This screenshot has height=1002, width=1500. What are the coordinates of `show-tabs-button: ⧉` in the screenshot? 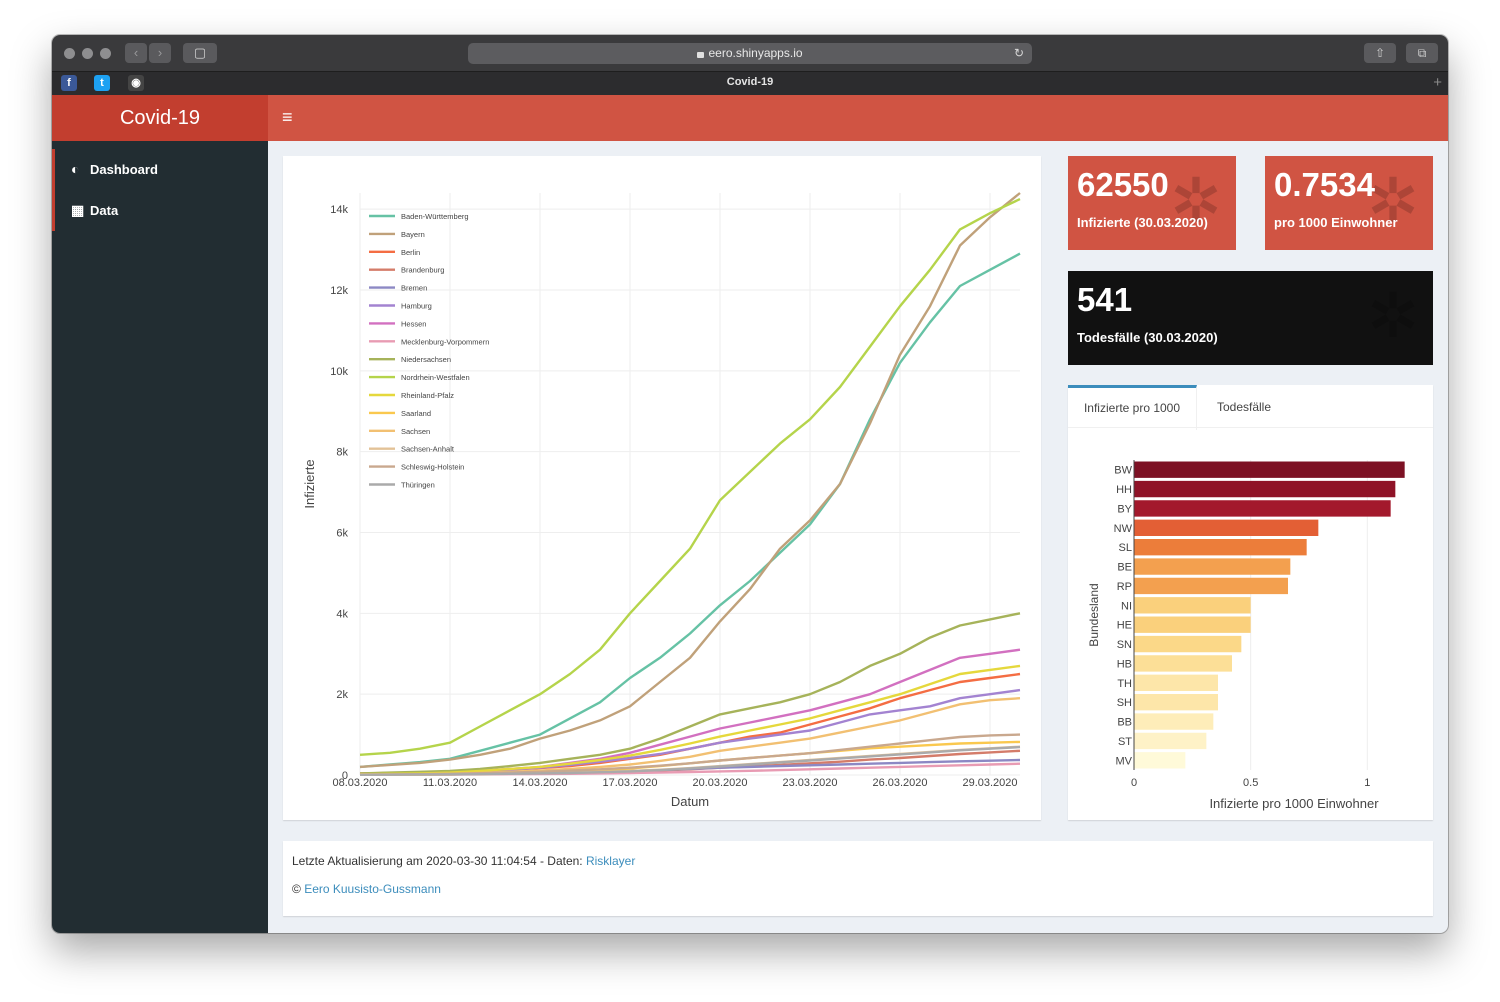 It's located at (1422, 53).